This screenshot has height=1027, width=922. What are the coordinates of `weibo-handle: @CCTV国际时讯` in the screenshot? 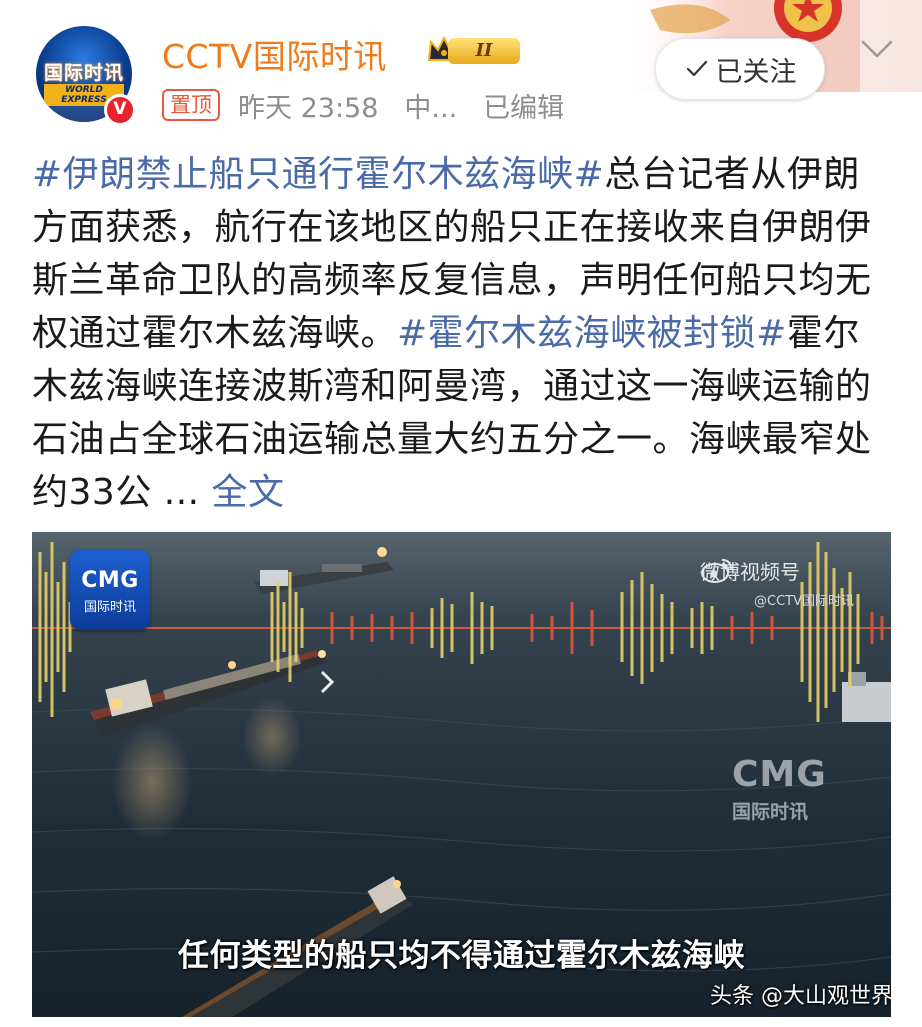 It's located at (804, 601).